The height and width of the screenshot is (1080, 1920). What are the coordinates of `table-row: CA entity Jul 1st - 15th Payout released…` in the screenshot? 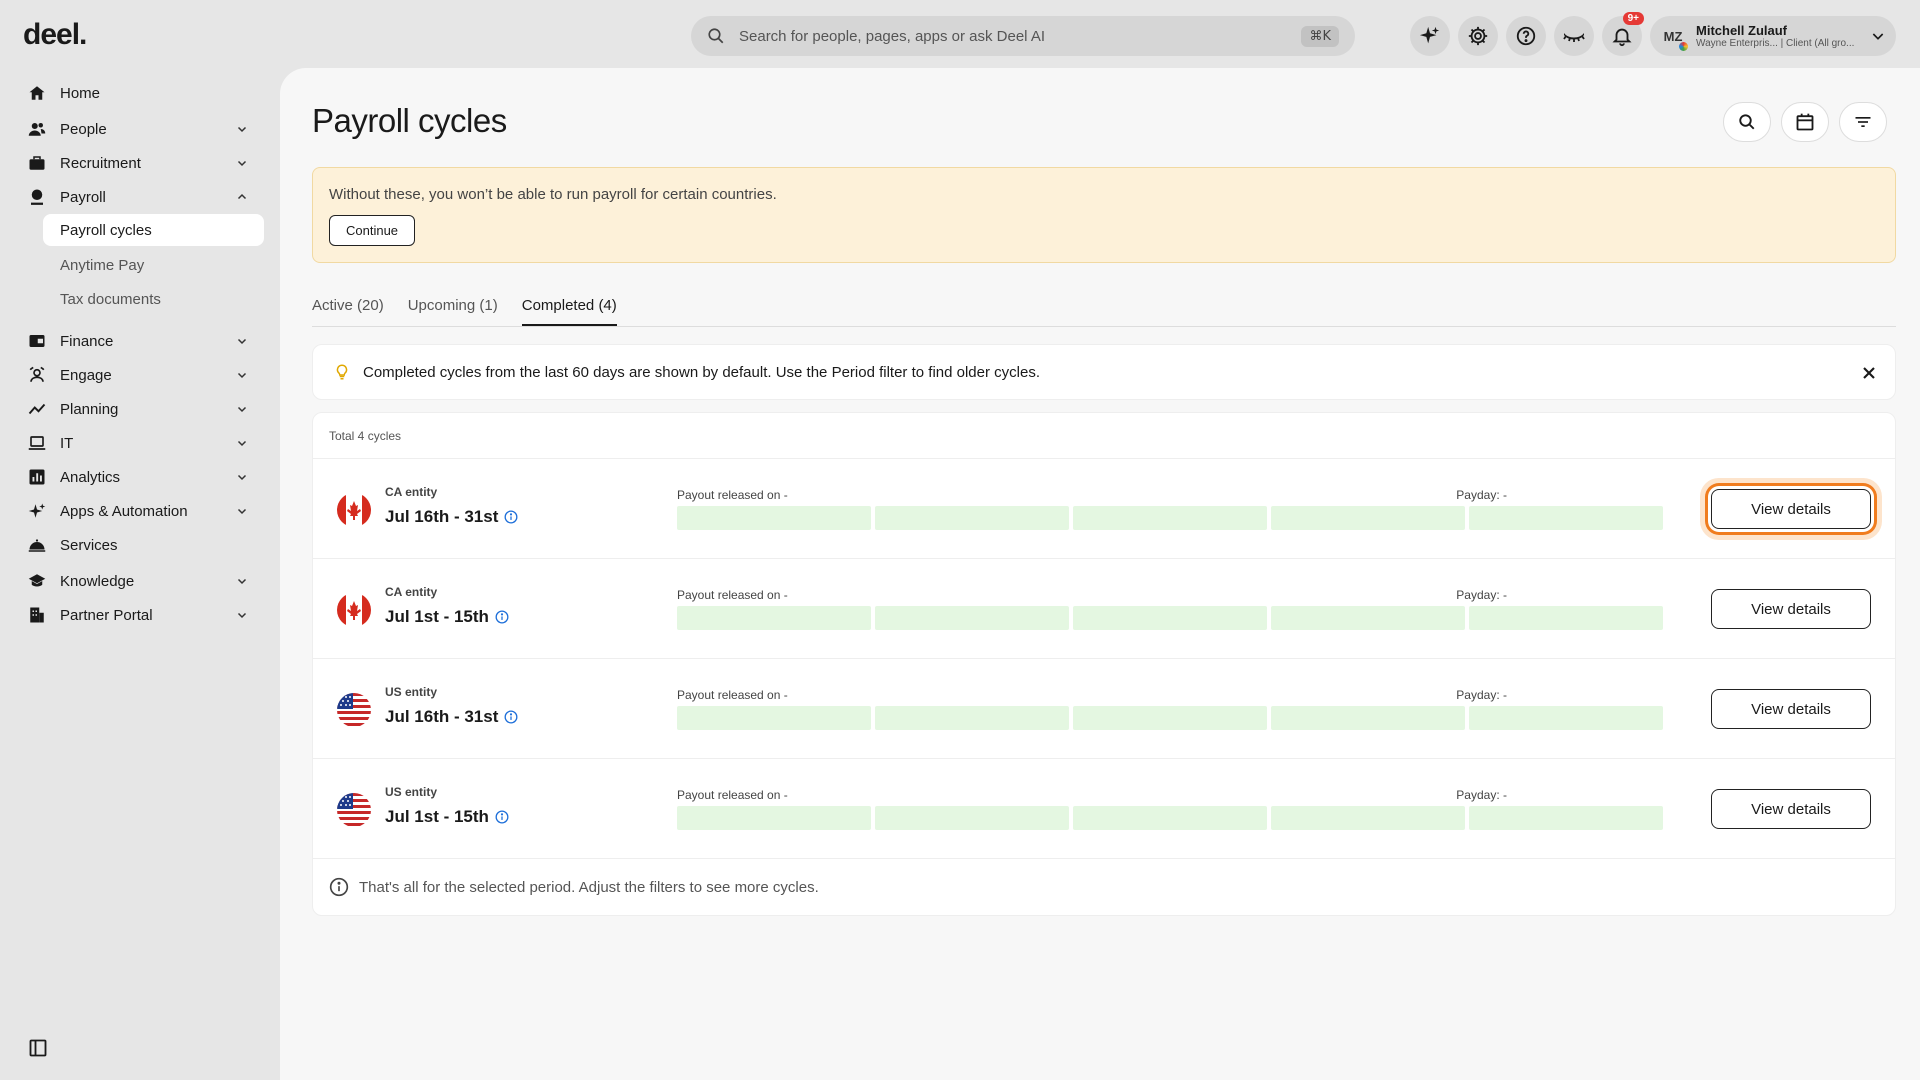 It's located at (1104, 609).